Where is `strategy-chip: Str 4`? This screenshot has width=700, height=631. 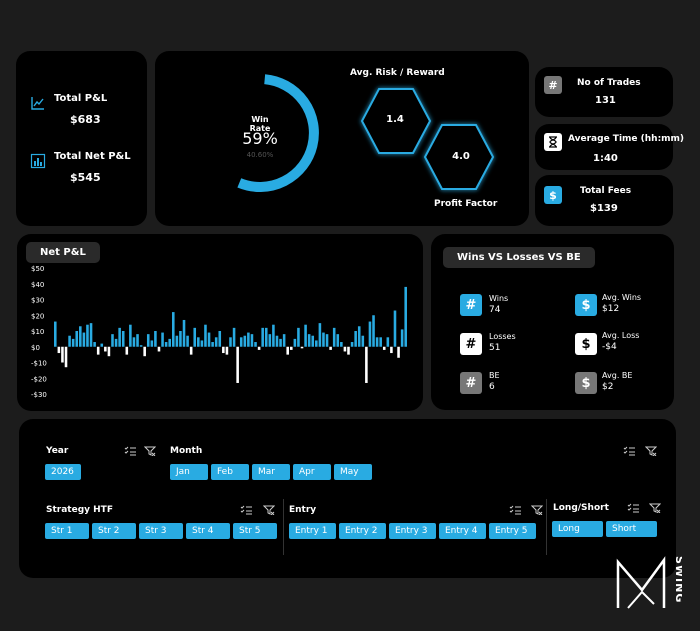
strategy-chip: Str 4 is located at coordinates (208, 531).